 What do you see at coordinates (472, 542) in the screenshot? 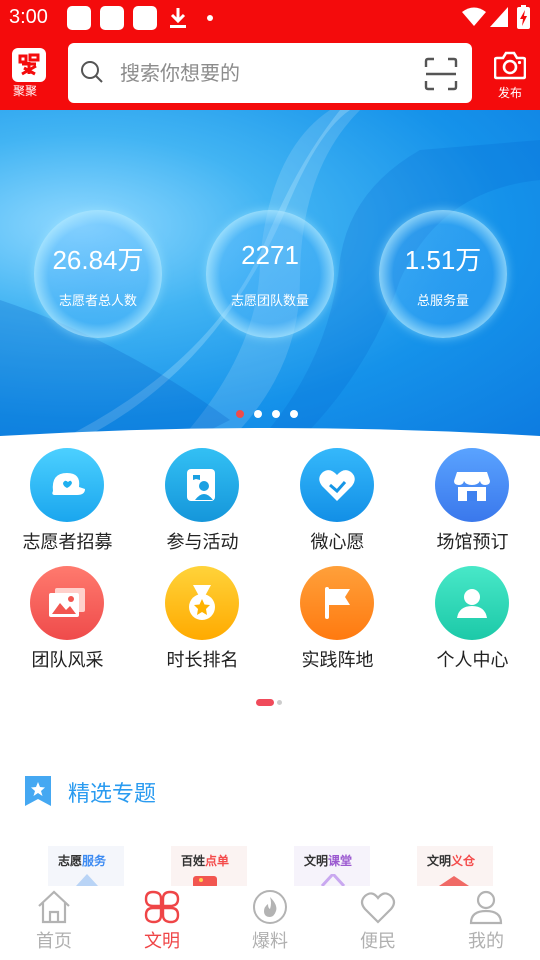
I see `grid-label: 场馆预订` at bounding box center [472, 542].